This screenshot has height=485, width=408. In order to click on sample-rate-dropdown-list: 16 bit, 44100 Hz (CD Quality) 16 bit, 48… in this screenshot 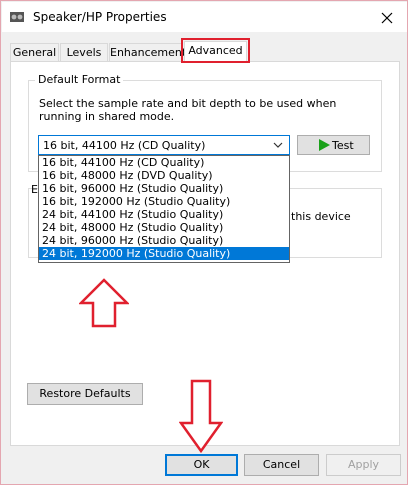, I will do `click(164, 209)`.